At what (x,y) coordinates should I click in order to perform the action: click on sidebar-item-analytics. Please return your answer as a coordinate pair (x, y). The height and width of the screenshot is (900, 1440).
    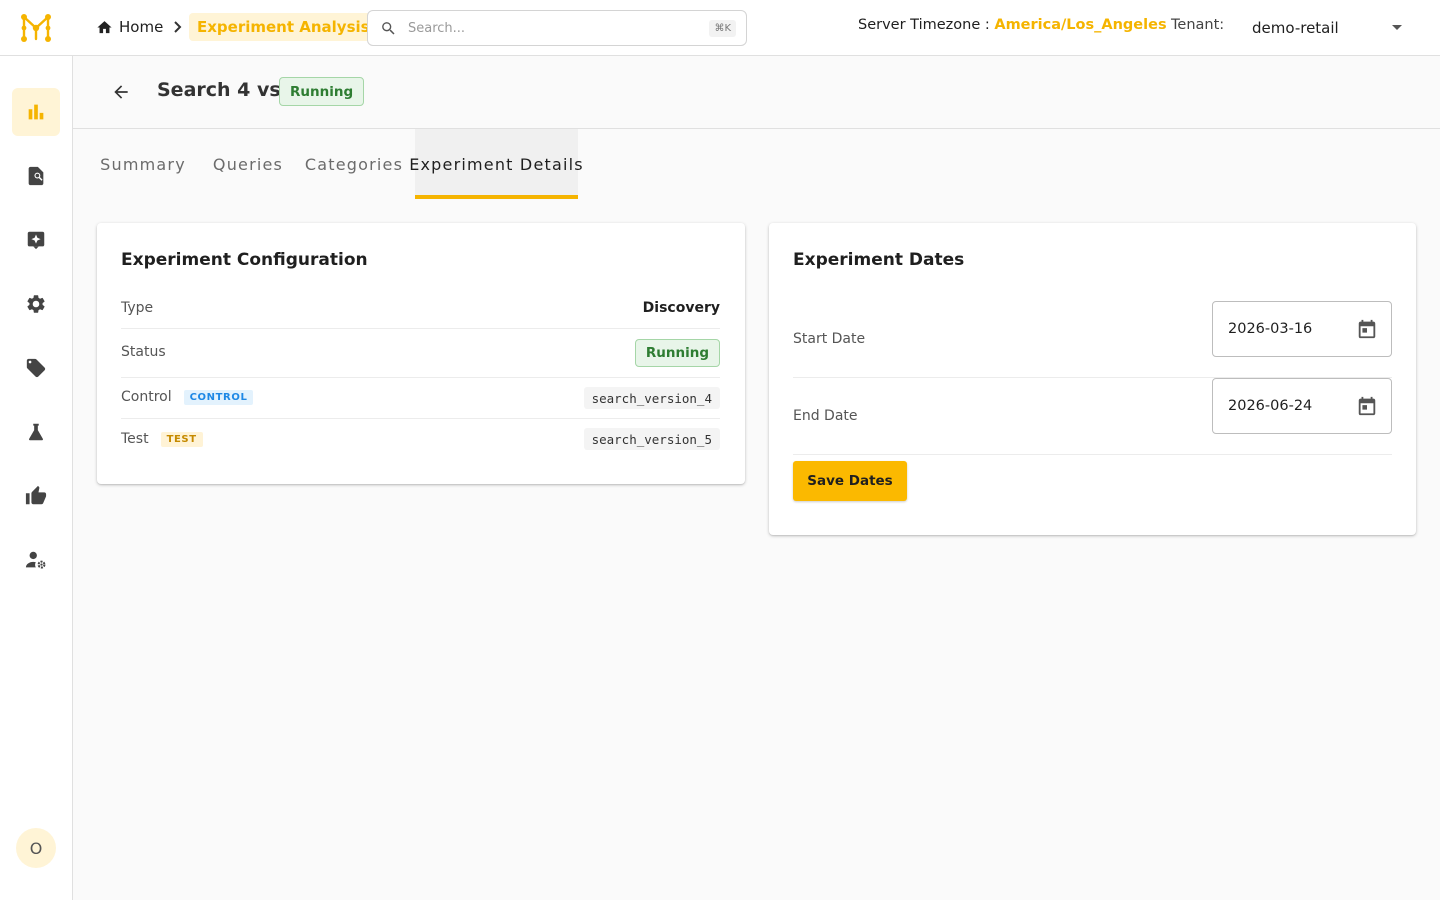
    Looking at the image, I should click on (36, 112).